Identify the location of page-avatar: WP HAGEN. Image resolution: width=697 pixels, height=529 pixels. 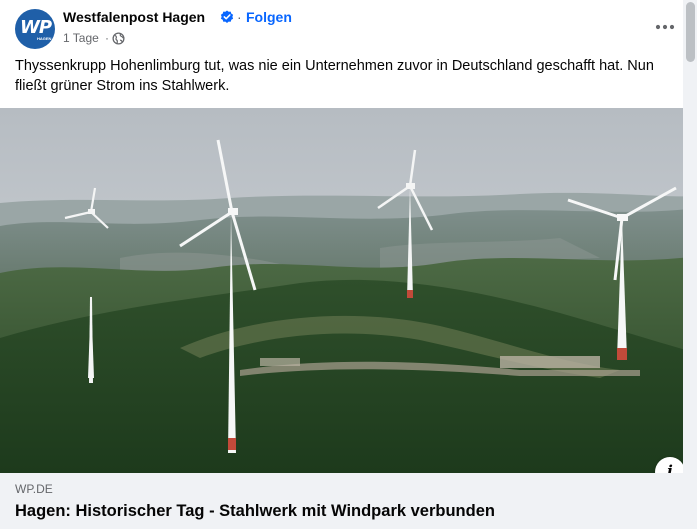
(35, 29).